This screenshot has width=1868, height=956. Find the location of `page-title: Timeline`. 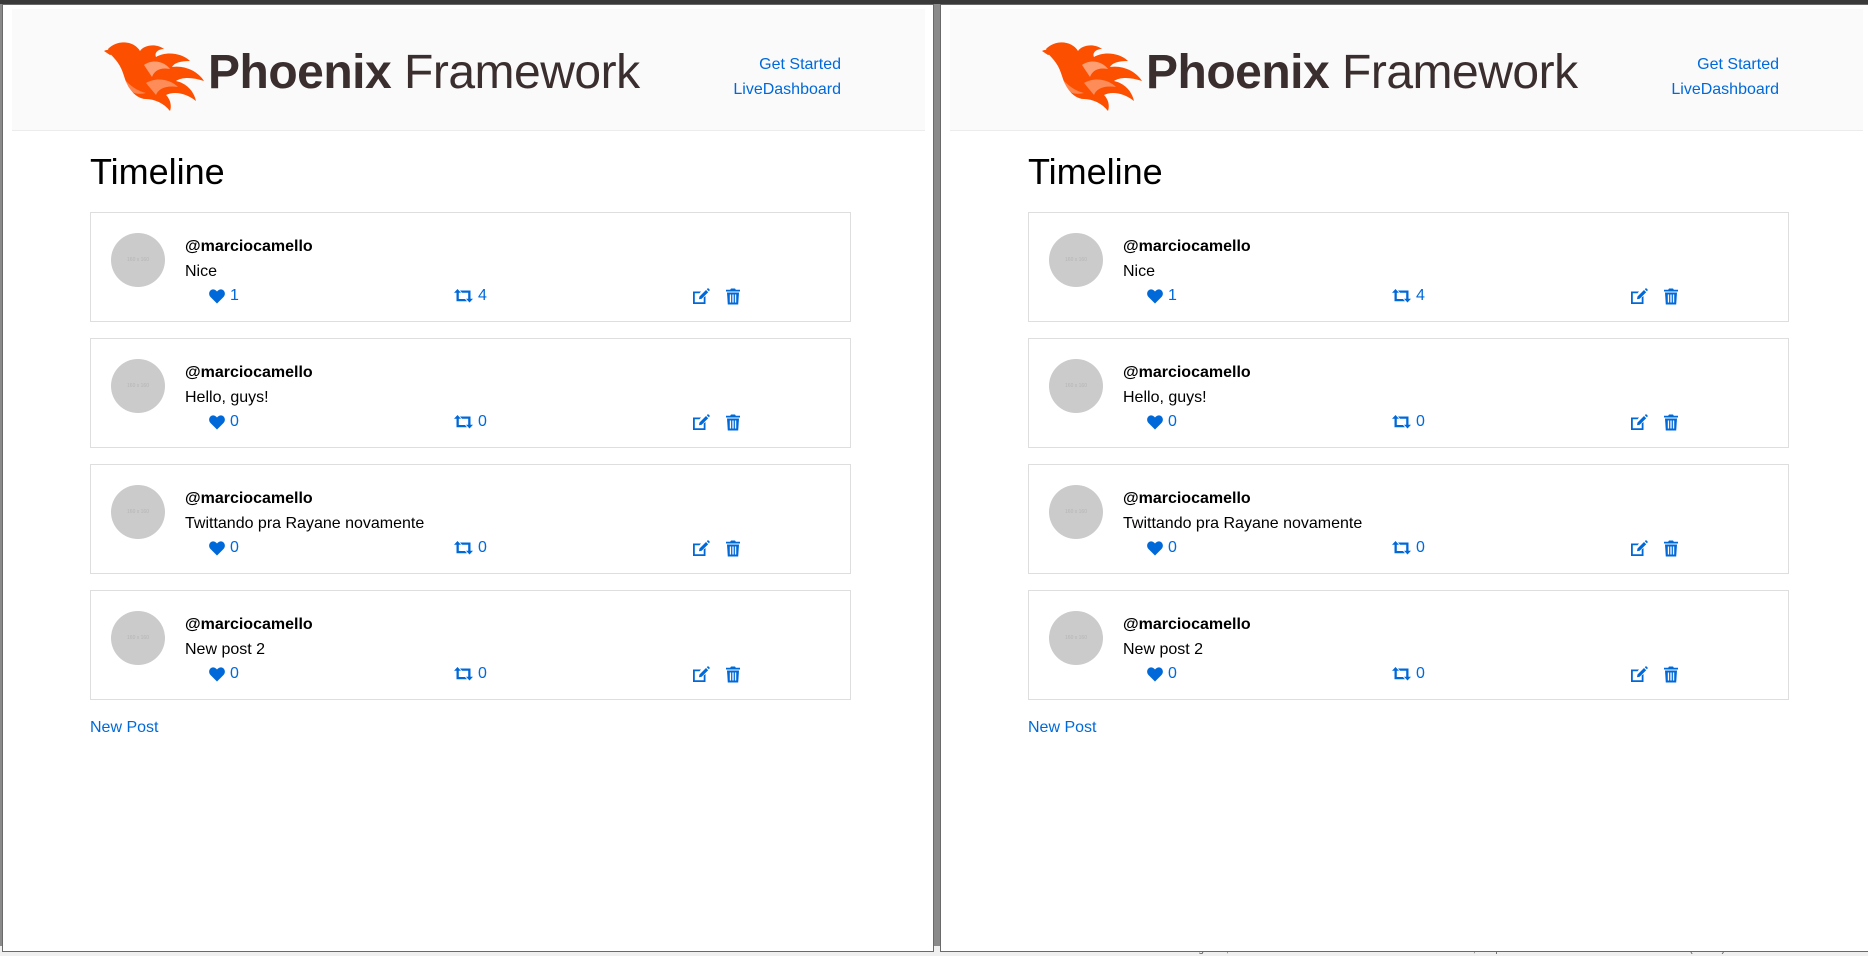

page-title: Timeline is located at coordinates (157, 171).